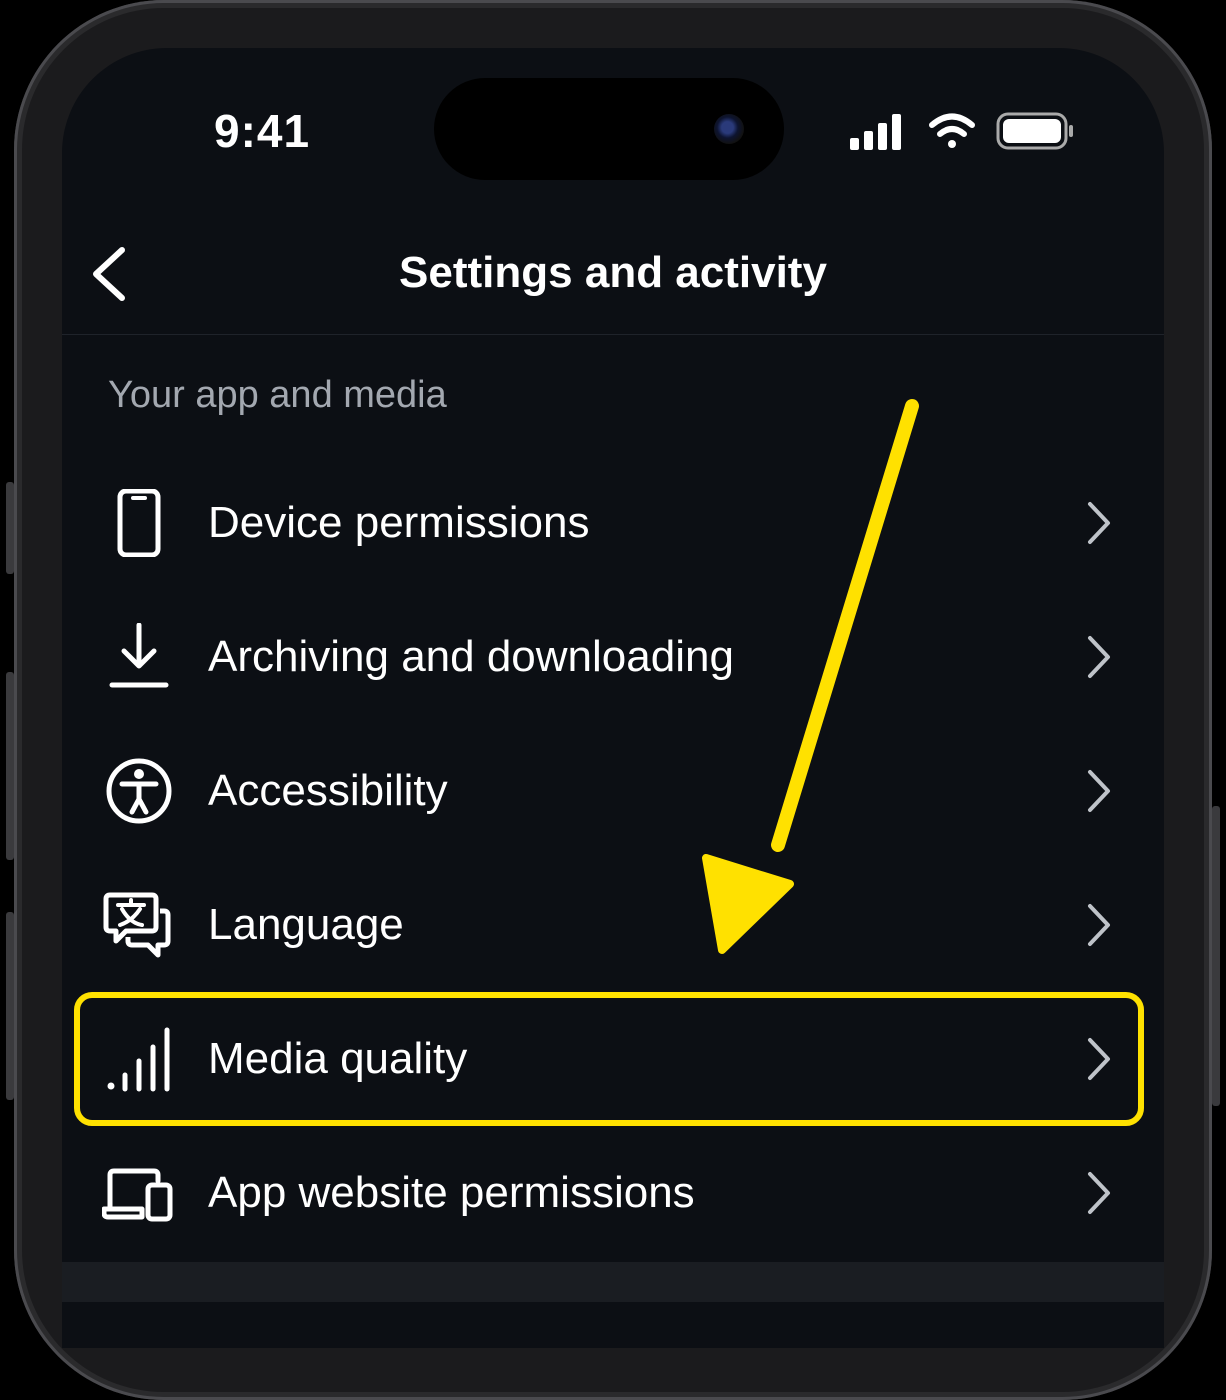 The image size is (1226, 1400). What do you see at coordinates (1034, 131) in the screenshot?
I see `battery-icon` at bounding box center [1034, 131].